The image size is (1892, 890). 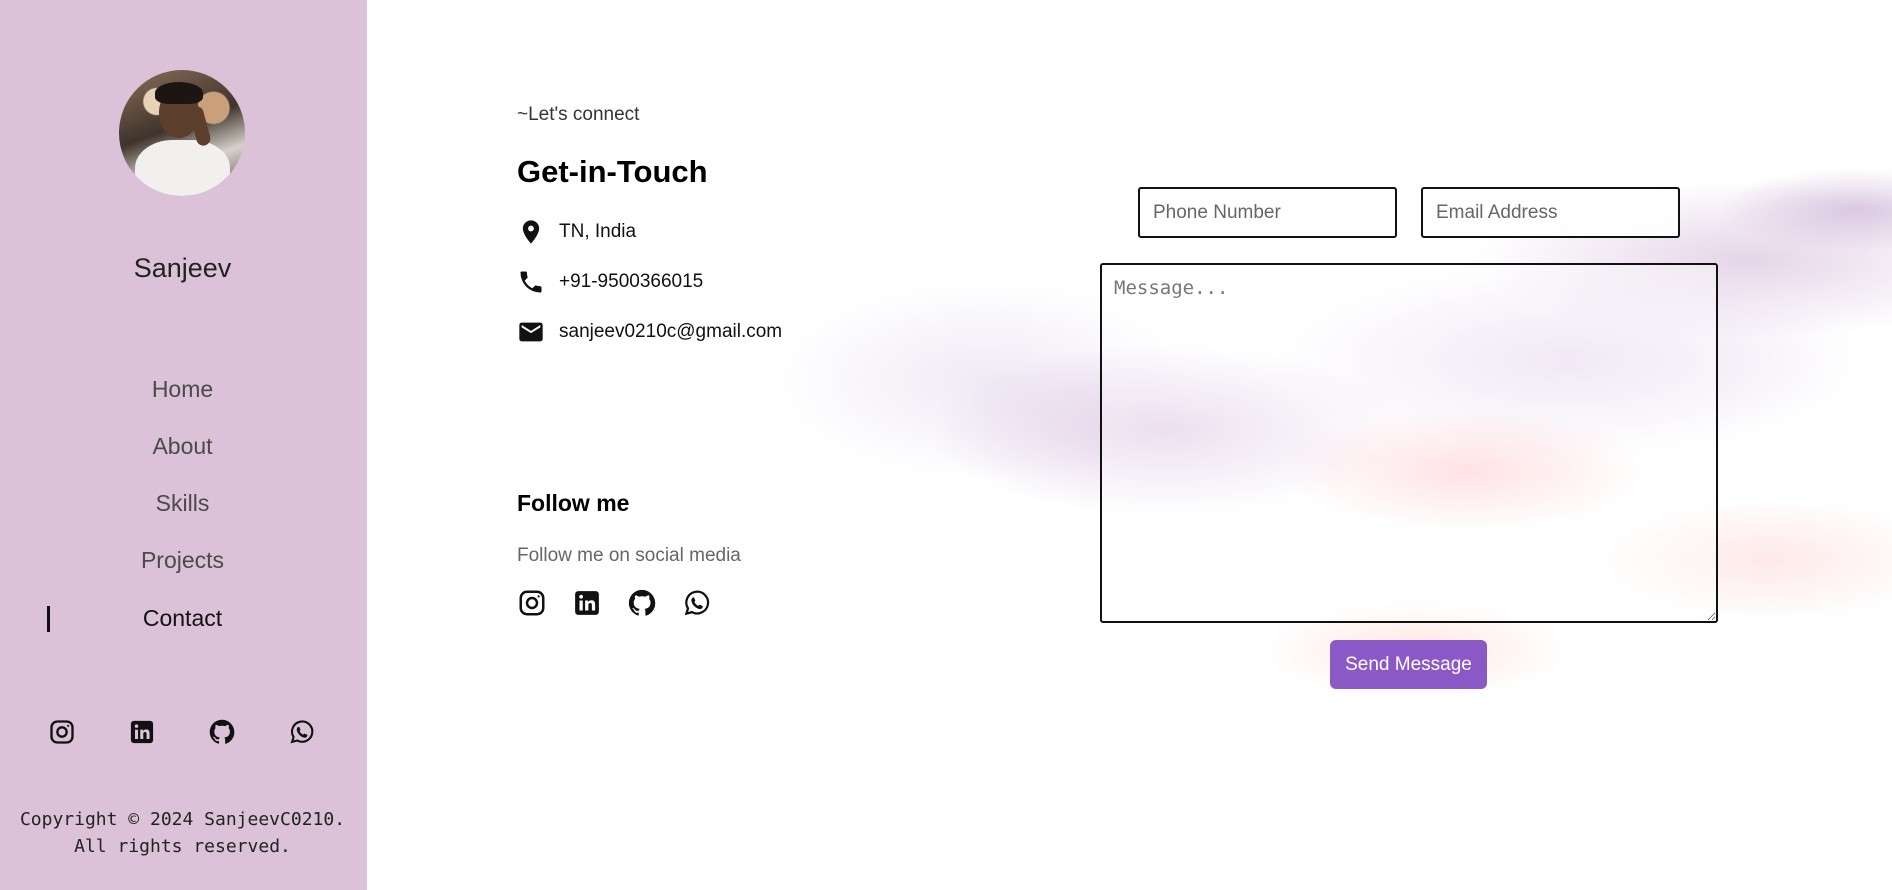 What do you see at coordinates (1409, 443) in the screenshot?
I see `message-field` at bounding box center [1409, 443].